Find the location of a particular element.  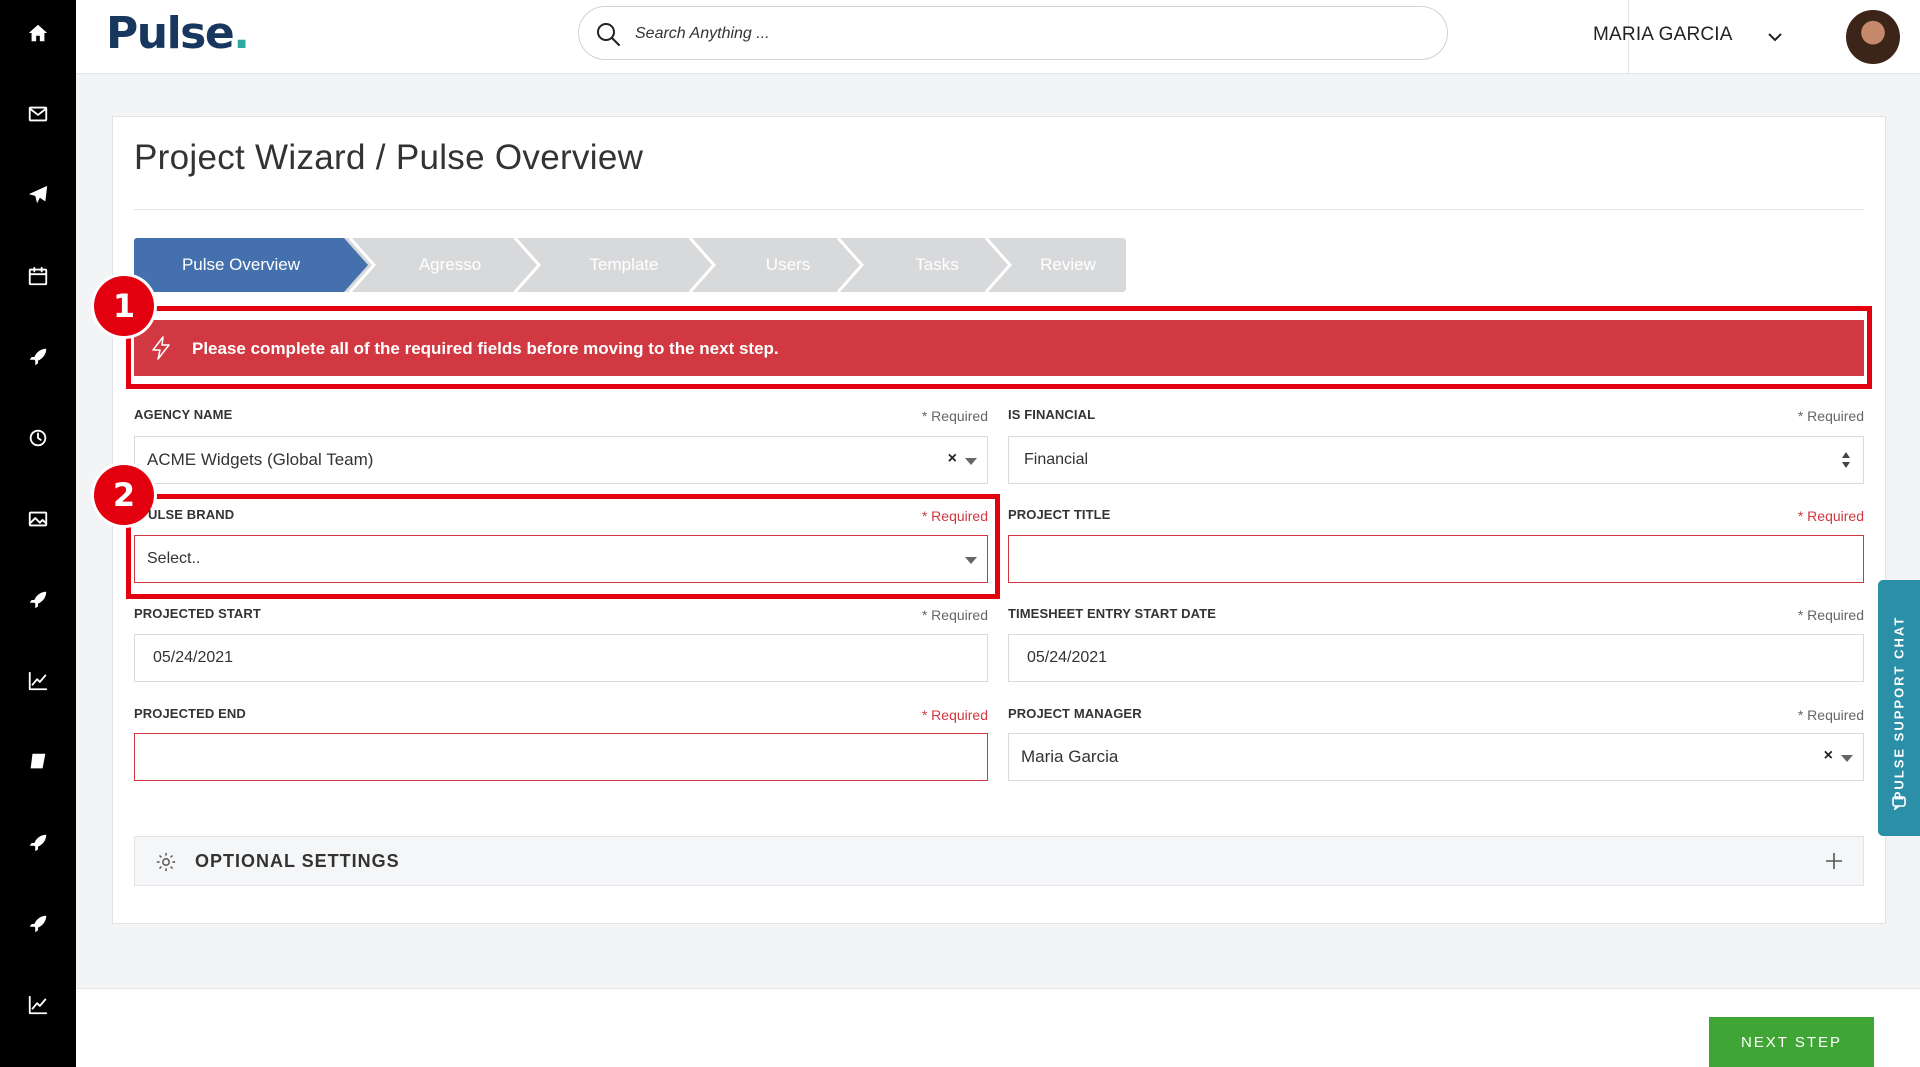

project-title-label: PROJECT TITLE is located at coordinates (1059, 514).